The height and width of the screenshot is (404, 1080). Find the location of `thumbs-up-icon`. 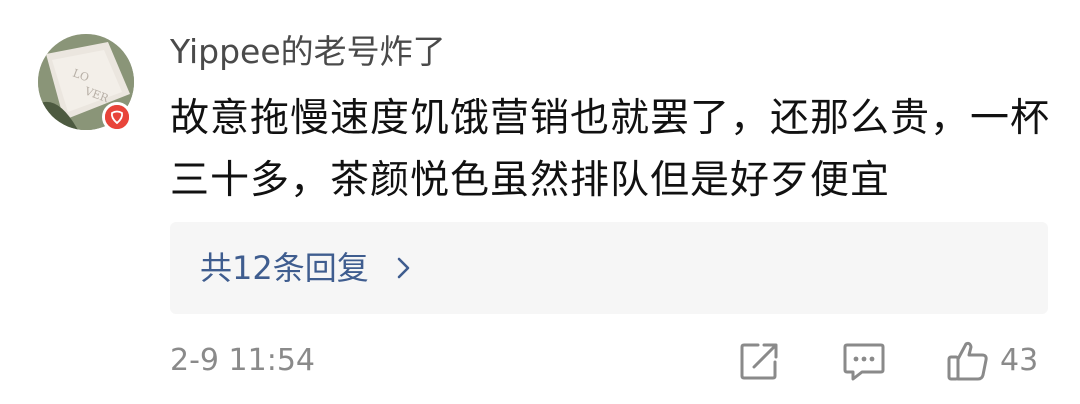

thumbs-up-icon is located at coordinates (967, 361).